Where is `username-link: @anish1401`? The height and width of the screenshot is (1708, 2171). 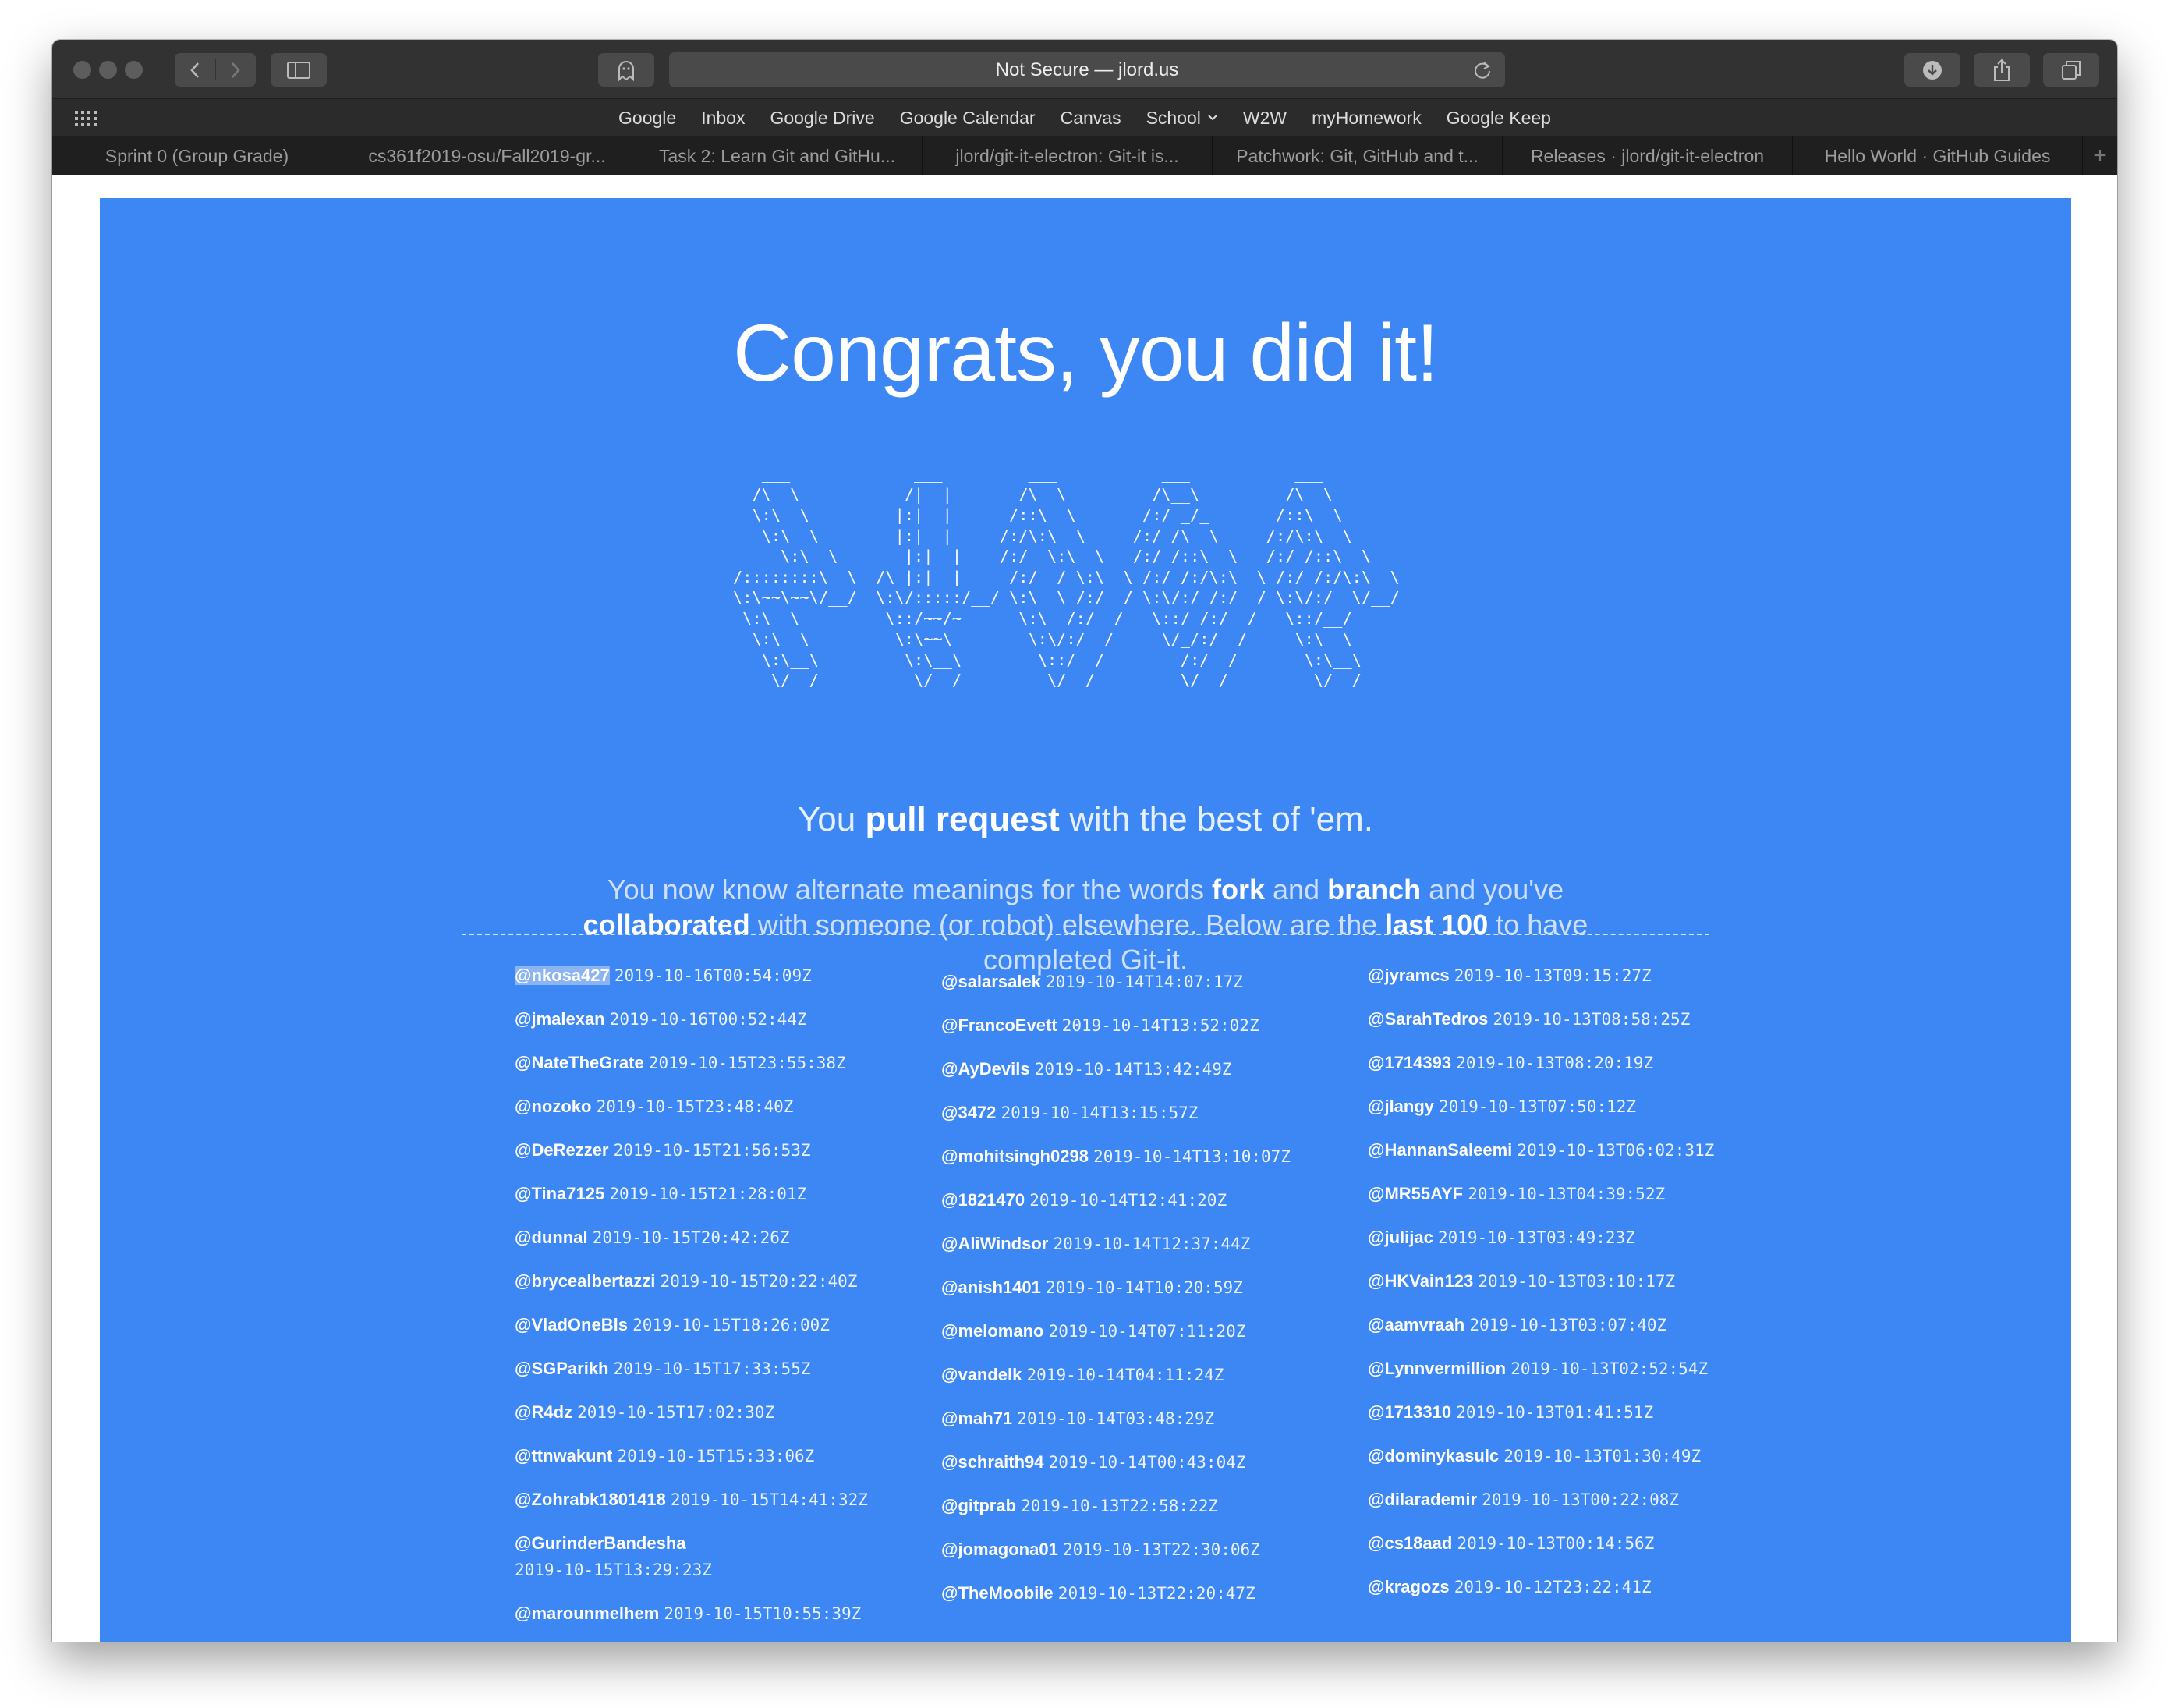 username-link: @anish1401 is located at coordinates (991, 1287).